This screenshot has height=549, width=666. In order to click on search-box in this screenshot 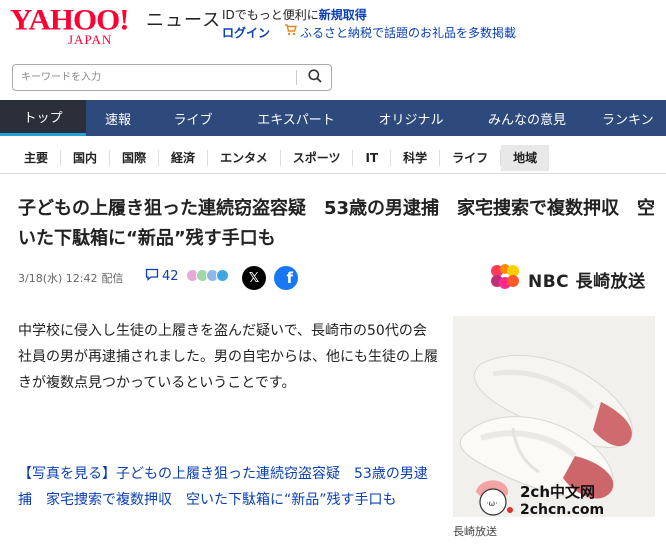, I will do `click(172, 77)`.